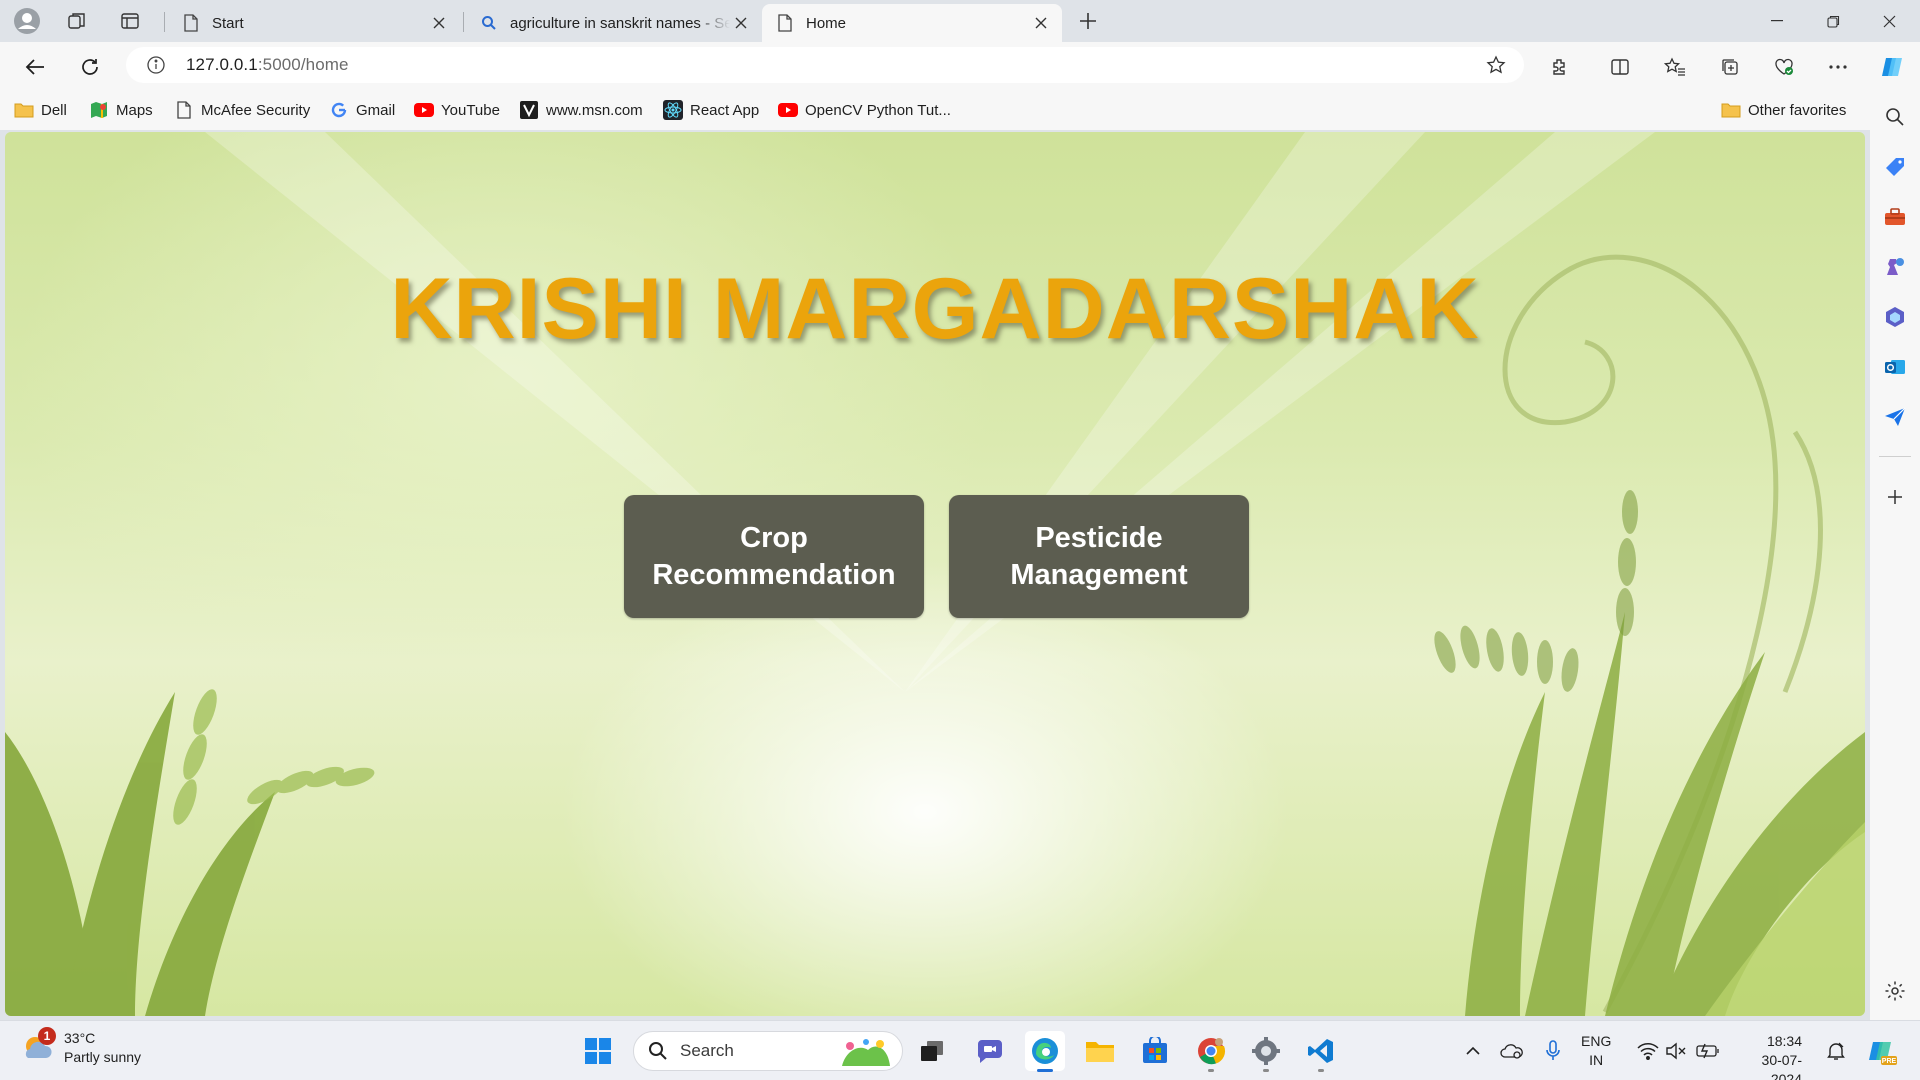 This screenshot has width=1920, height=1080. What do you see at coordinates (866, 1052) in the screenshot?
I see `search-highlight-icon` at bounding box center [866, 1052].